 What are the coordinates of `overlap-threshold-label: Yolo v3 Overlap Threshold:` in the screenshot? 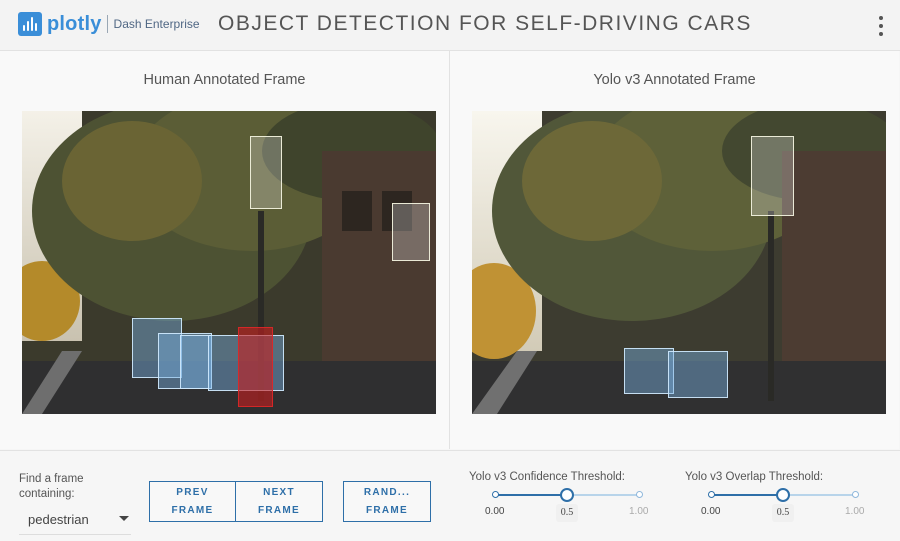 It's located at (754, 477).